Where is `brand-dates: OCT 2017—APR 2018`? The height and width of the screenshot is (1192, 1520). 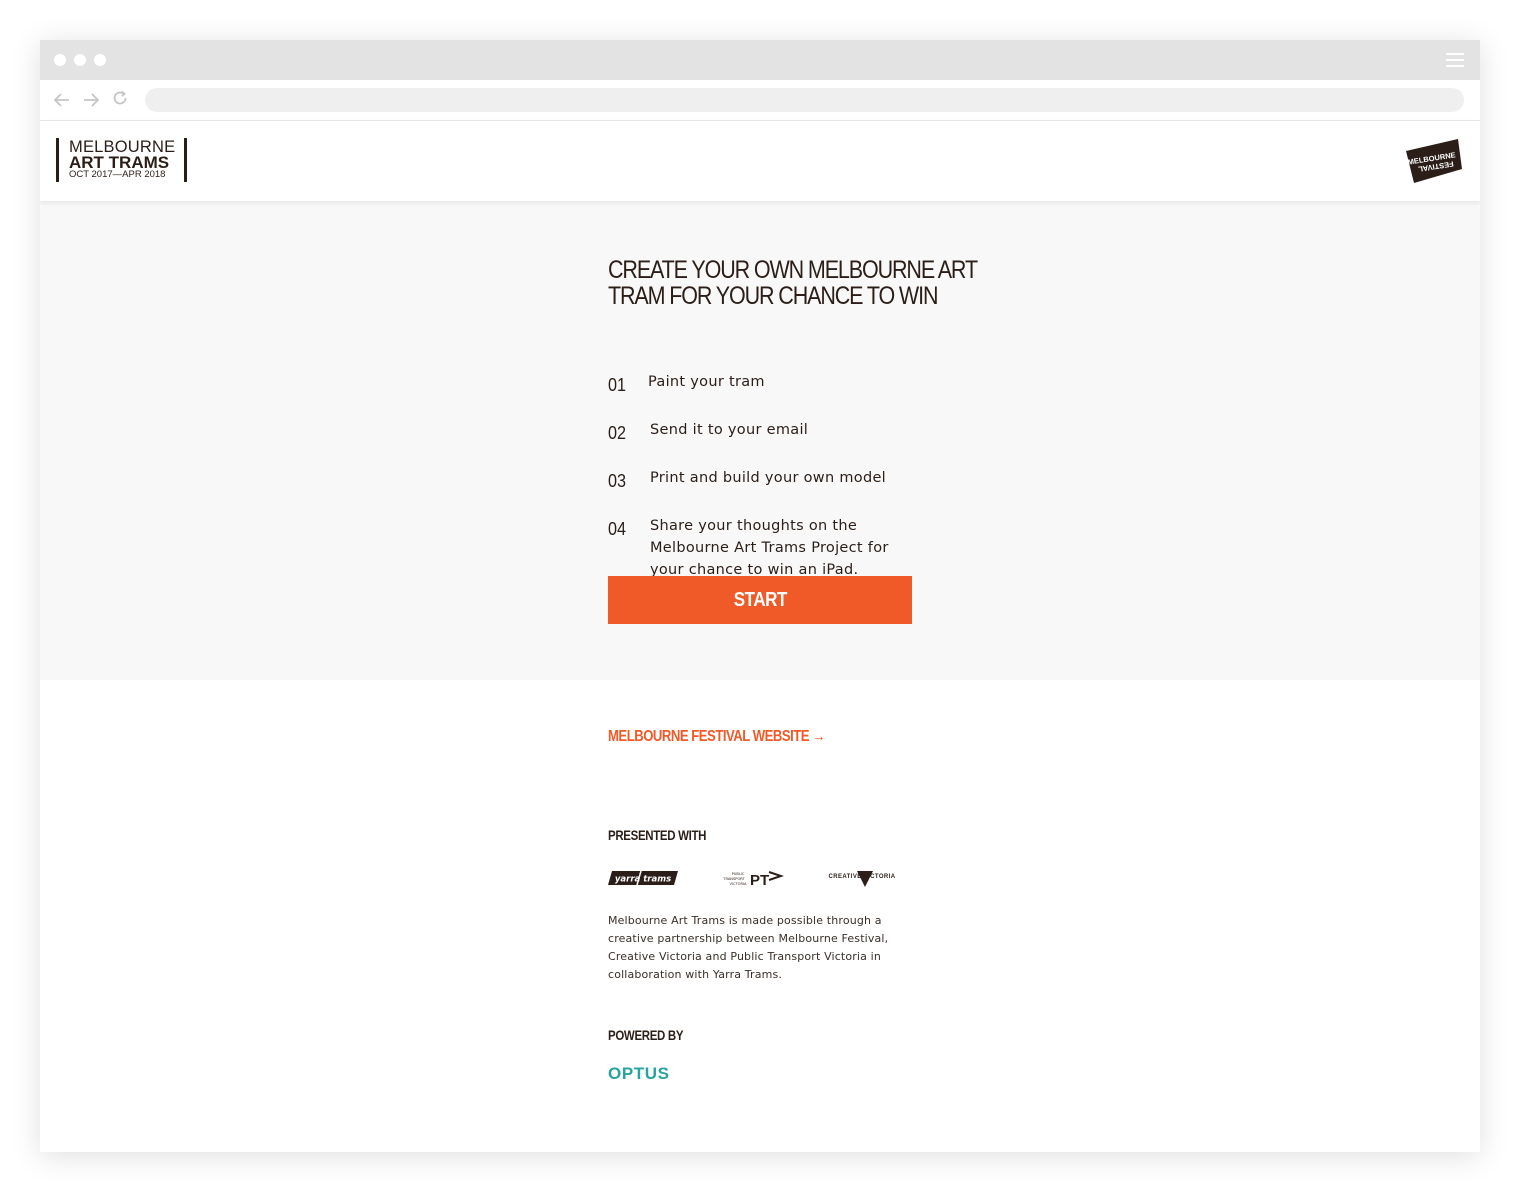
brand-dates: OCT 2017—APR 2018 is located at coordinates (117, 174).